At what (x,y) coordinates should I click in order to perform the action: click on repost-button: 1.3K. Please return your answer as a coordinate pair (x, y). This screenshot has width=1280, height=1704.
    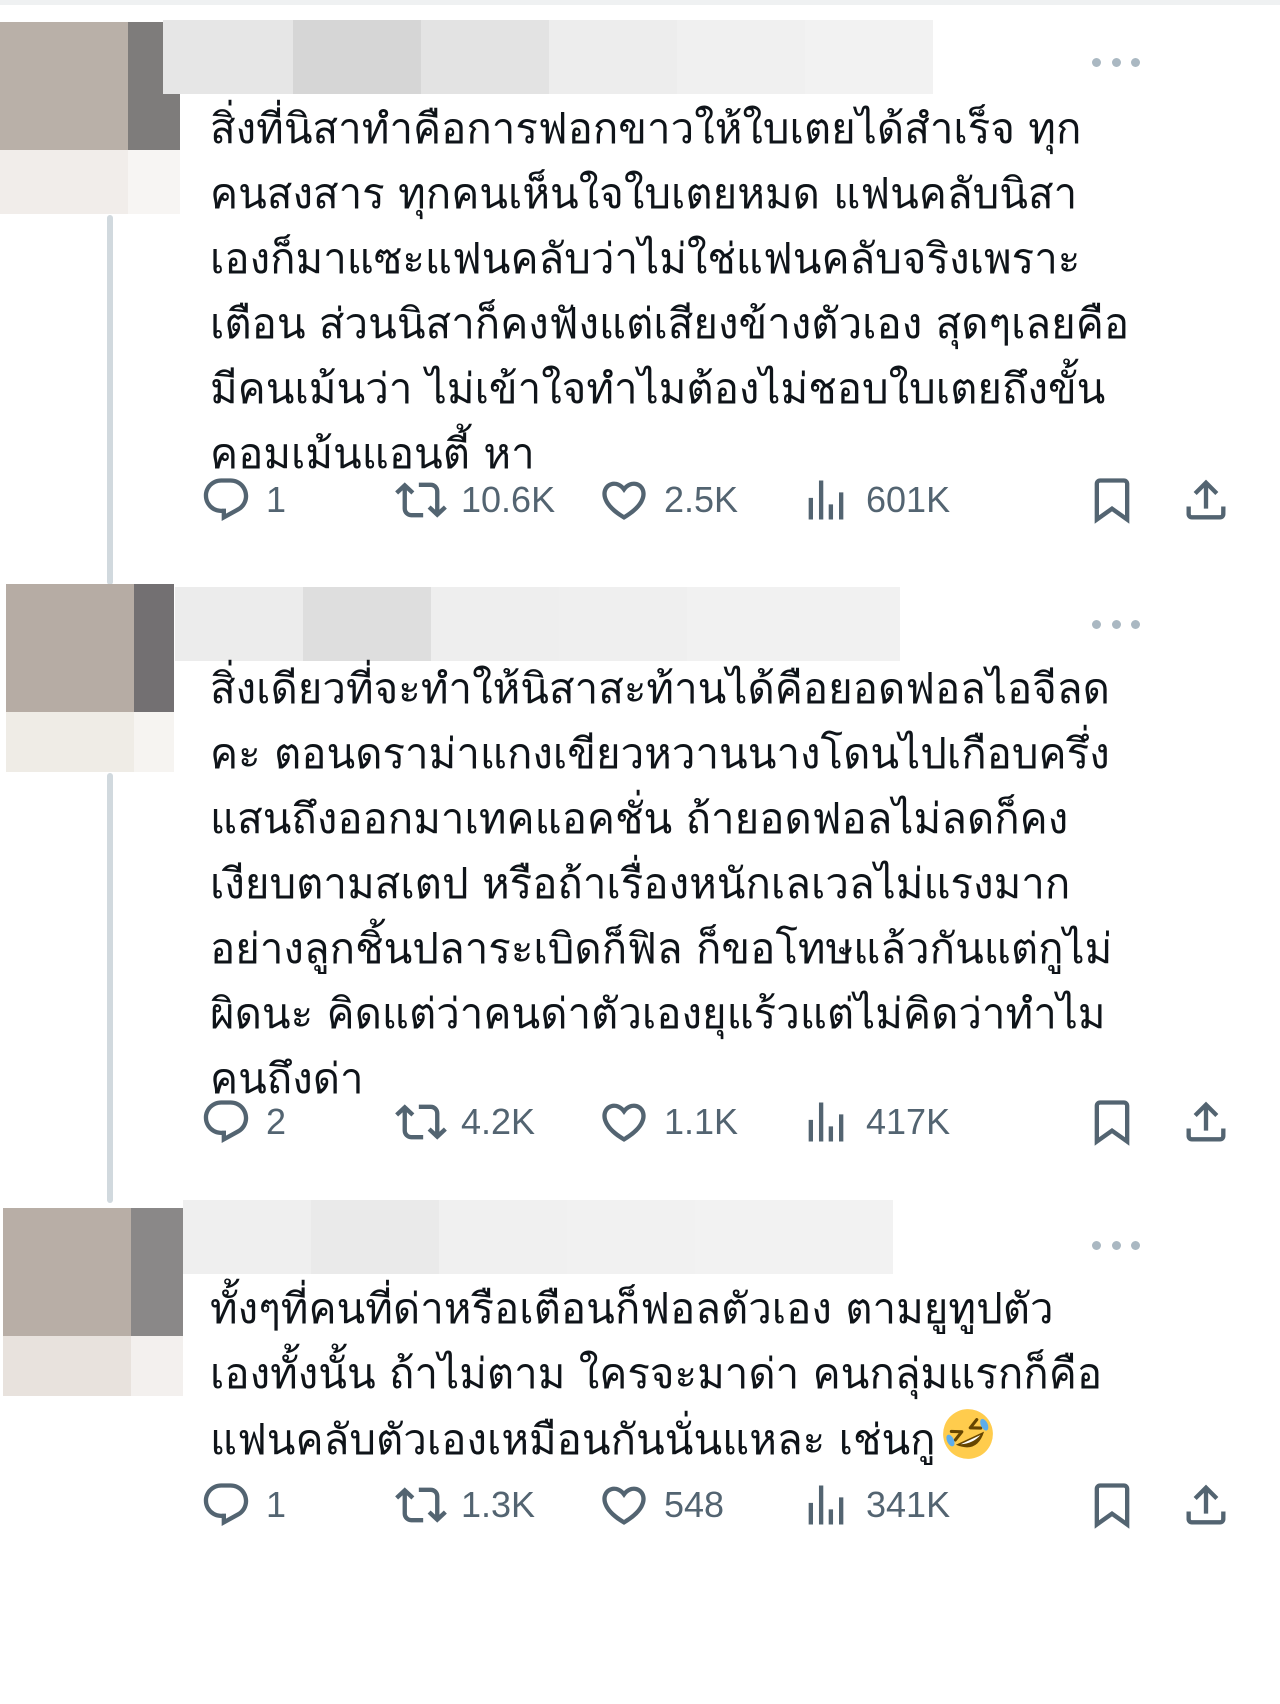
    Looking at the image, I should click on (465, 1505).